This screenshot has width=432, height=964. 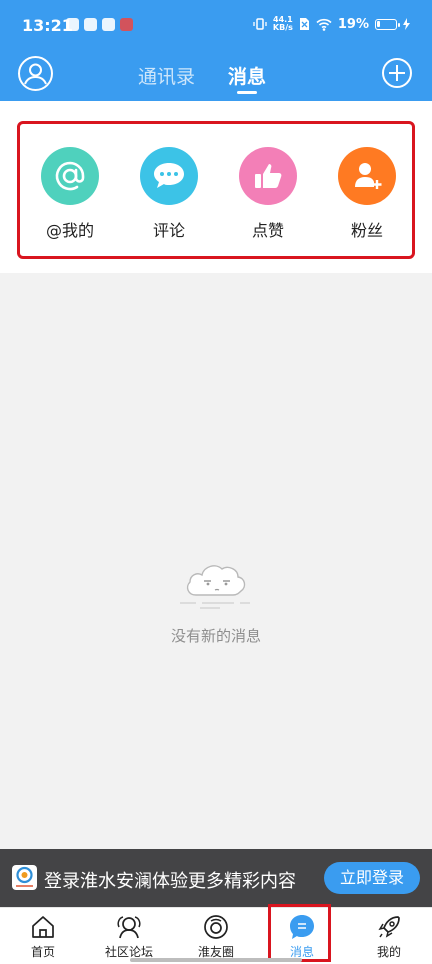 I want to click on bottom-tab-me: 我的, so click(x=389, y=936).